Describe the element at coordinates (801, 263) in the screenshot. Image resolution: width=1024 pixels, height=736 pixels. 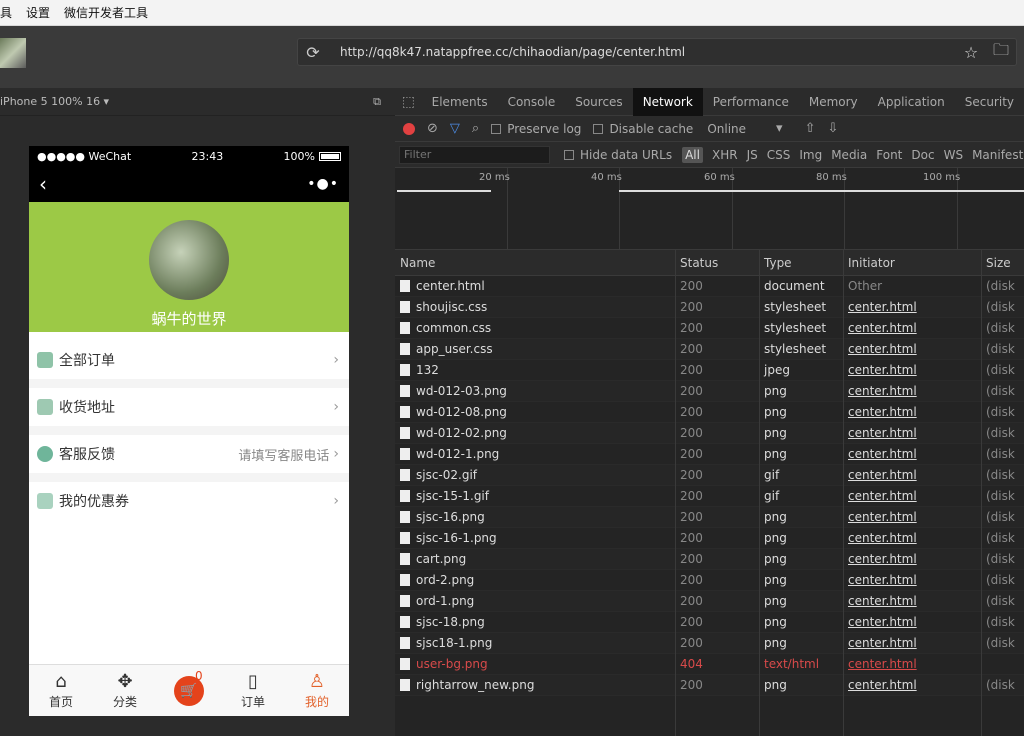
I see `column-type: Type` at that location.